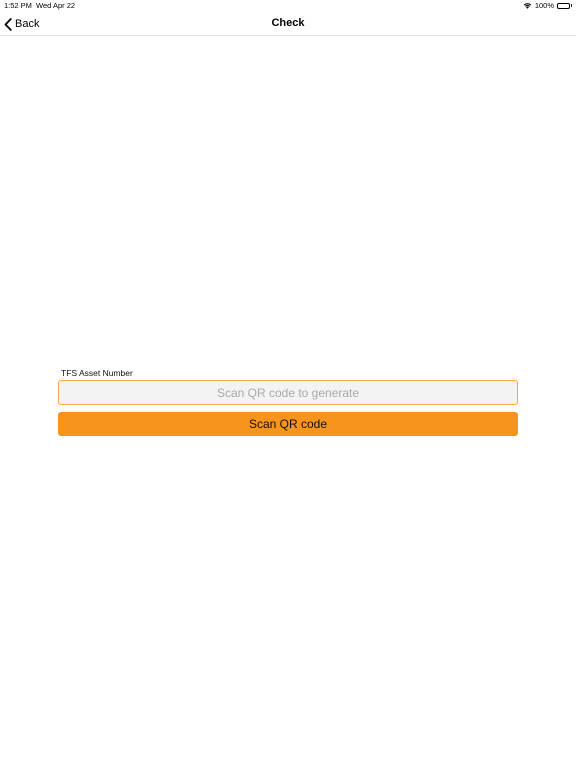 The height and width of the screenshot is (768, 576). I want to click on asset-number-label: TFS Asset Number, so click(97, 373).